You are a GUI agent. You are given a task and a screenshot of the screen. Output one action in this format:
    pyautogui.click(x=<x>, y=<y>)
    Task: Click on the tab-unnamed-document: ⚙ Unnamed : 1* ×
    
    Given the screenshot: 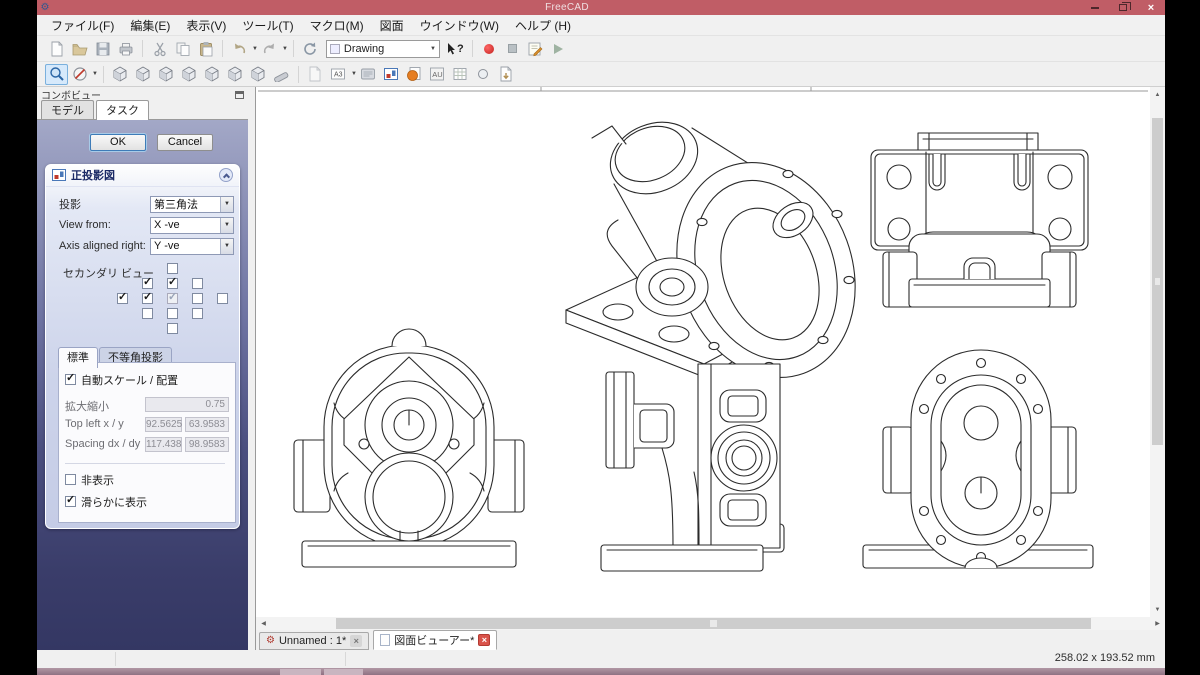 What is the action you would take?
    pyautogui.click(x=314, y=641)
    